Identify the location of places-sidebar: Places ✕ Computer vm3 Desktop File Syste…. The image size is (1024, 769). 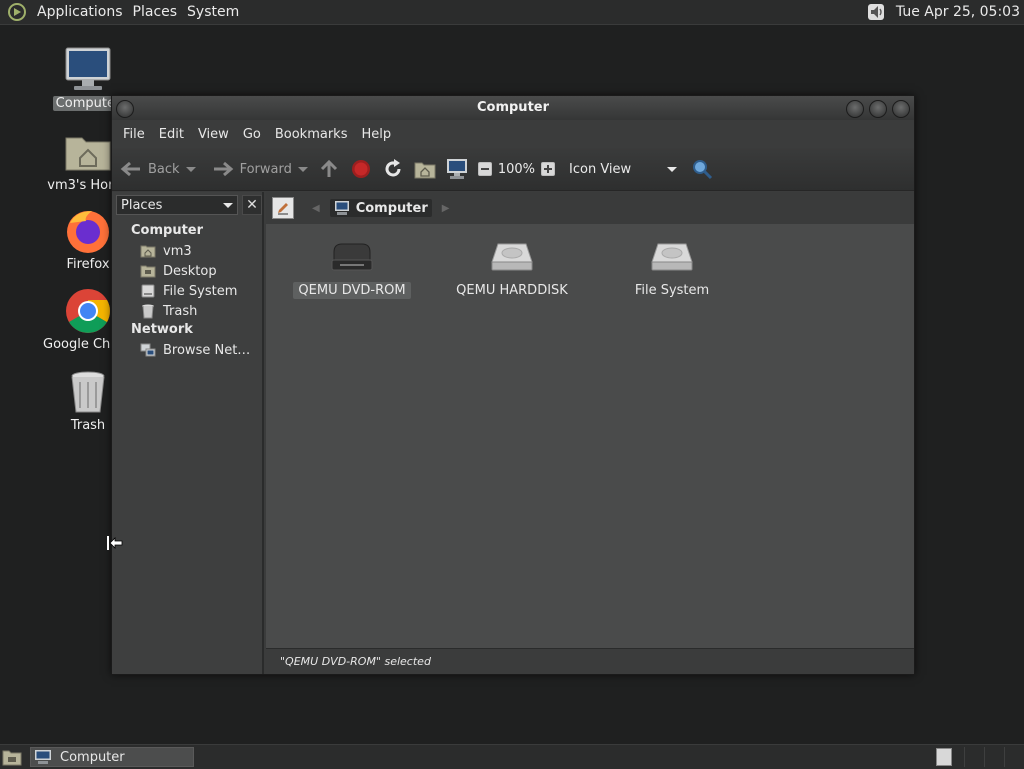
(188, 433).